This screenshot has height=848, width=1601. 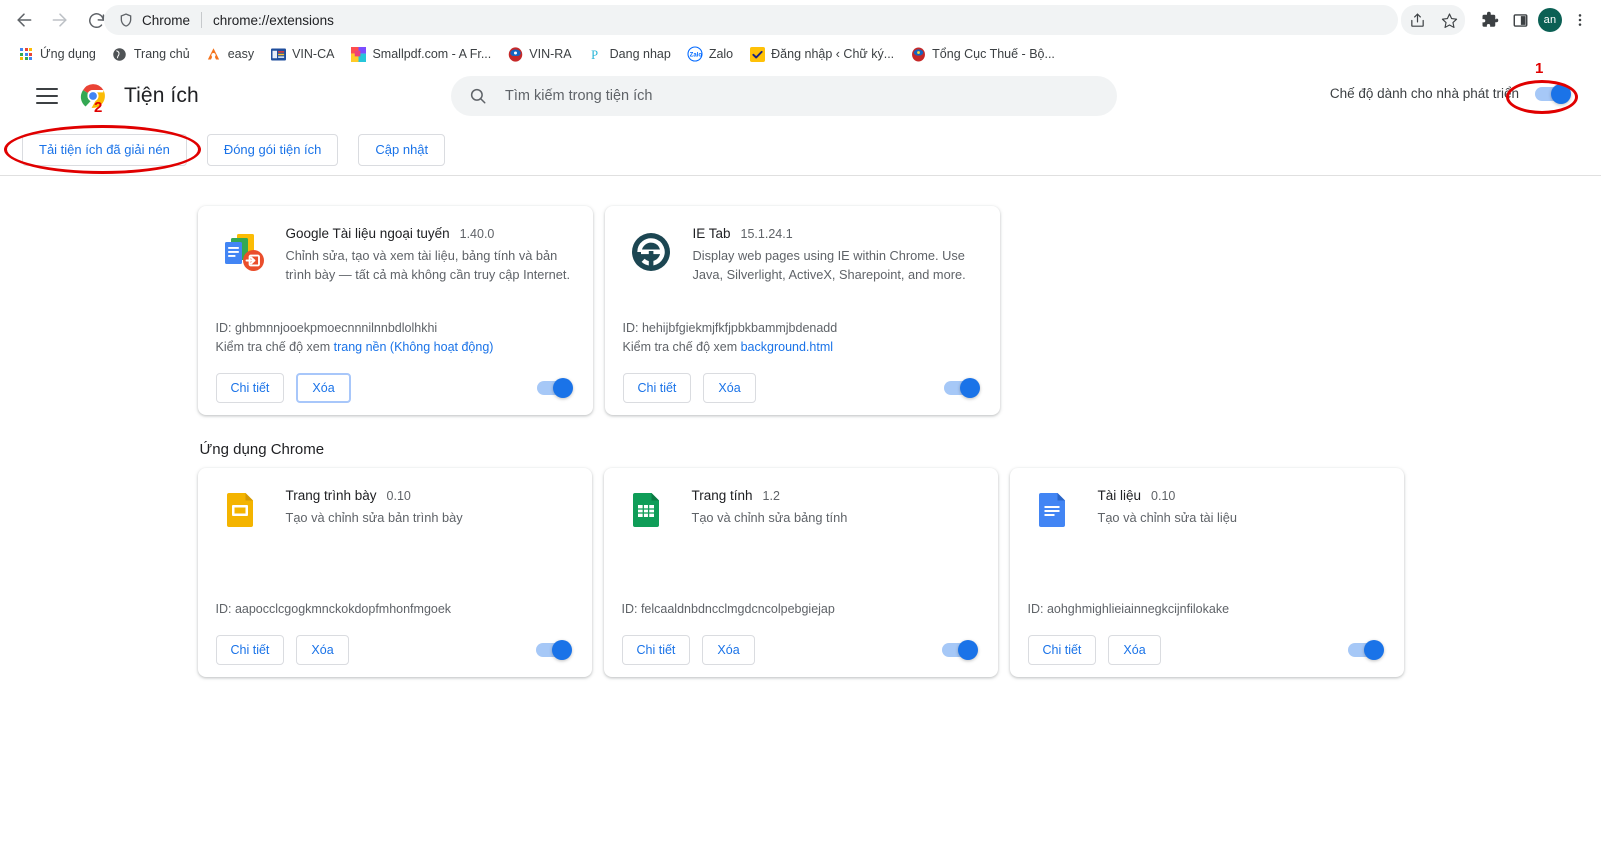 I want to click on app-id-line: ID: aapocclcgogkmnckokdopfmhonfmgoek, so click(x=395, y=609).